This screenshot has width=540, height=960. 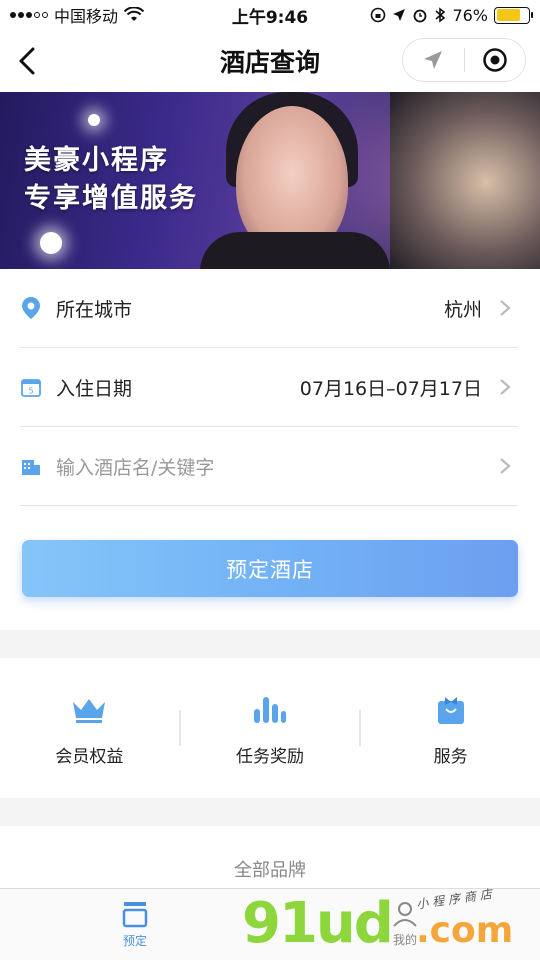 What do you see at coordinates (451, 710) in the screenshot?
I see `service-bowtie-icon` at bounding box center [451, 710].